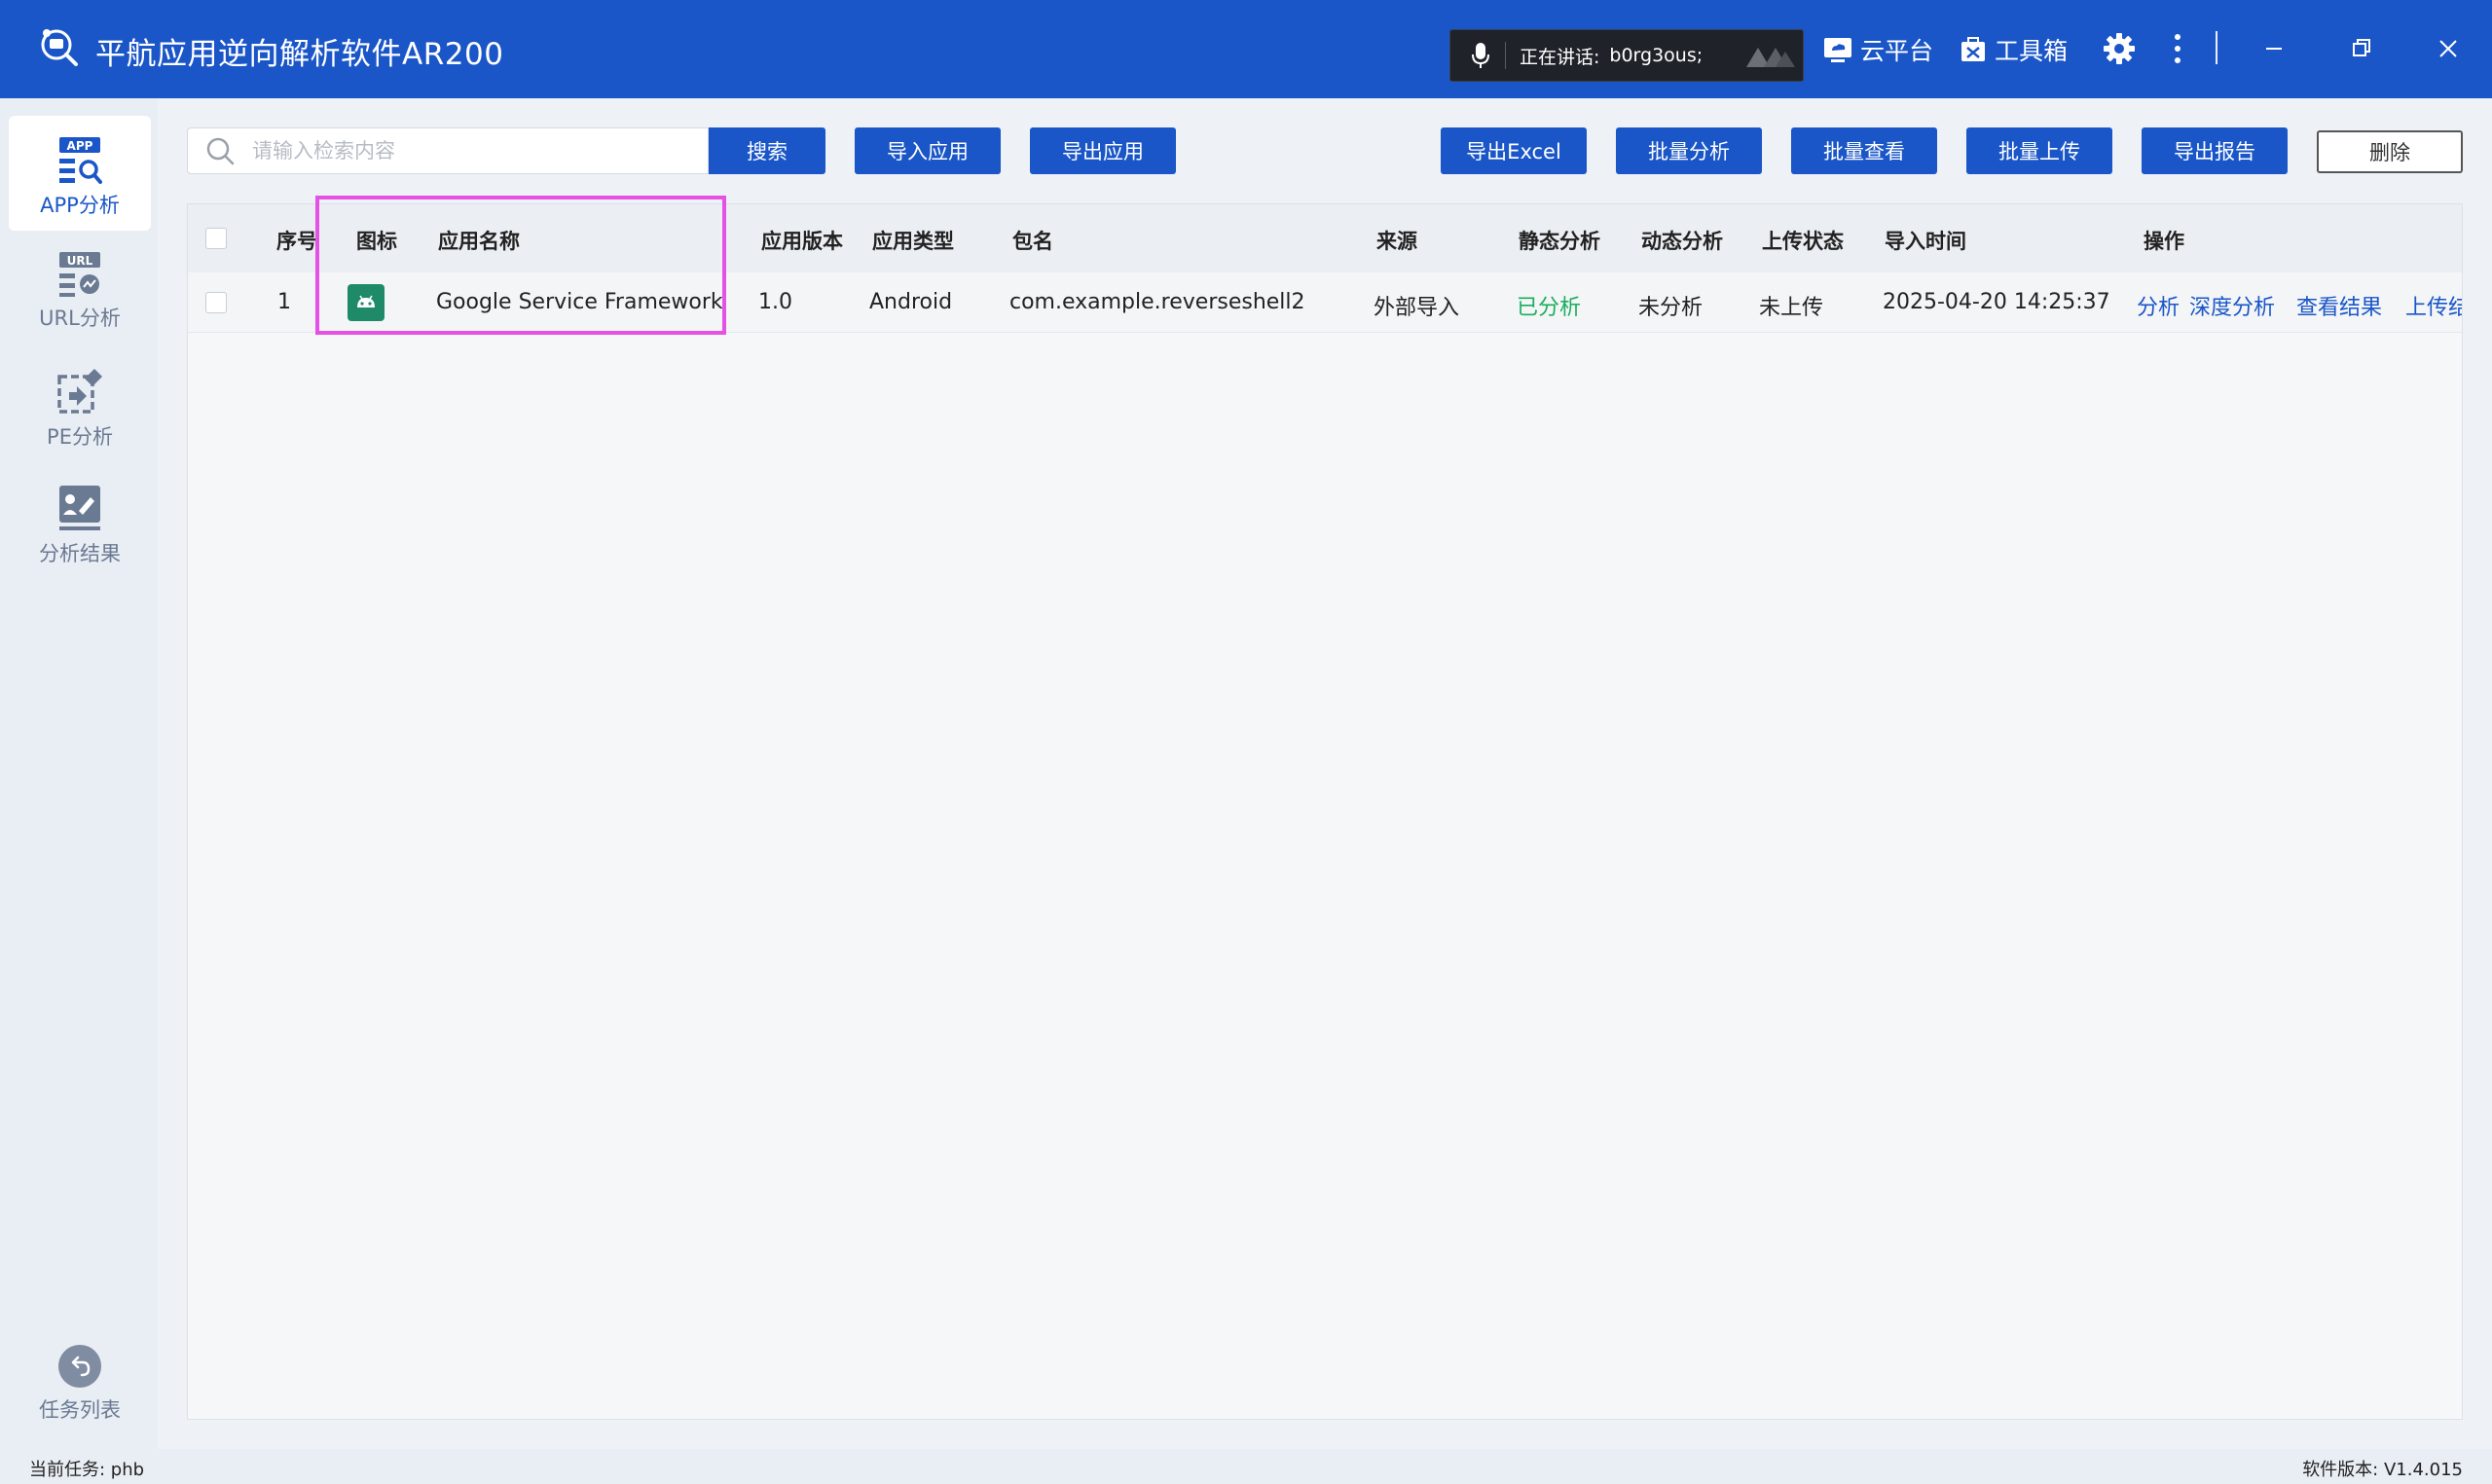  Describe the element at coordinates (1864, 151) in the screenshot. I see `batch-view-button: 批量查看` at that location.